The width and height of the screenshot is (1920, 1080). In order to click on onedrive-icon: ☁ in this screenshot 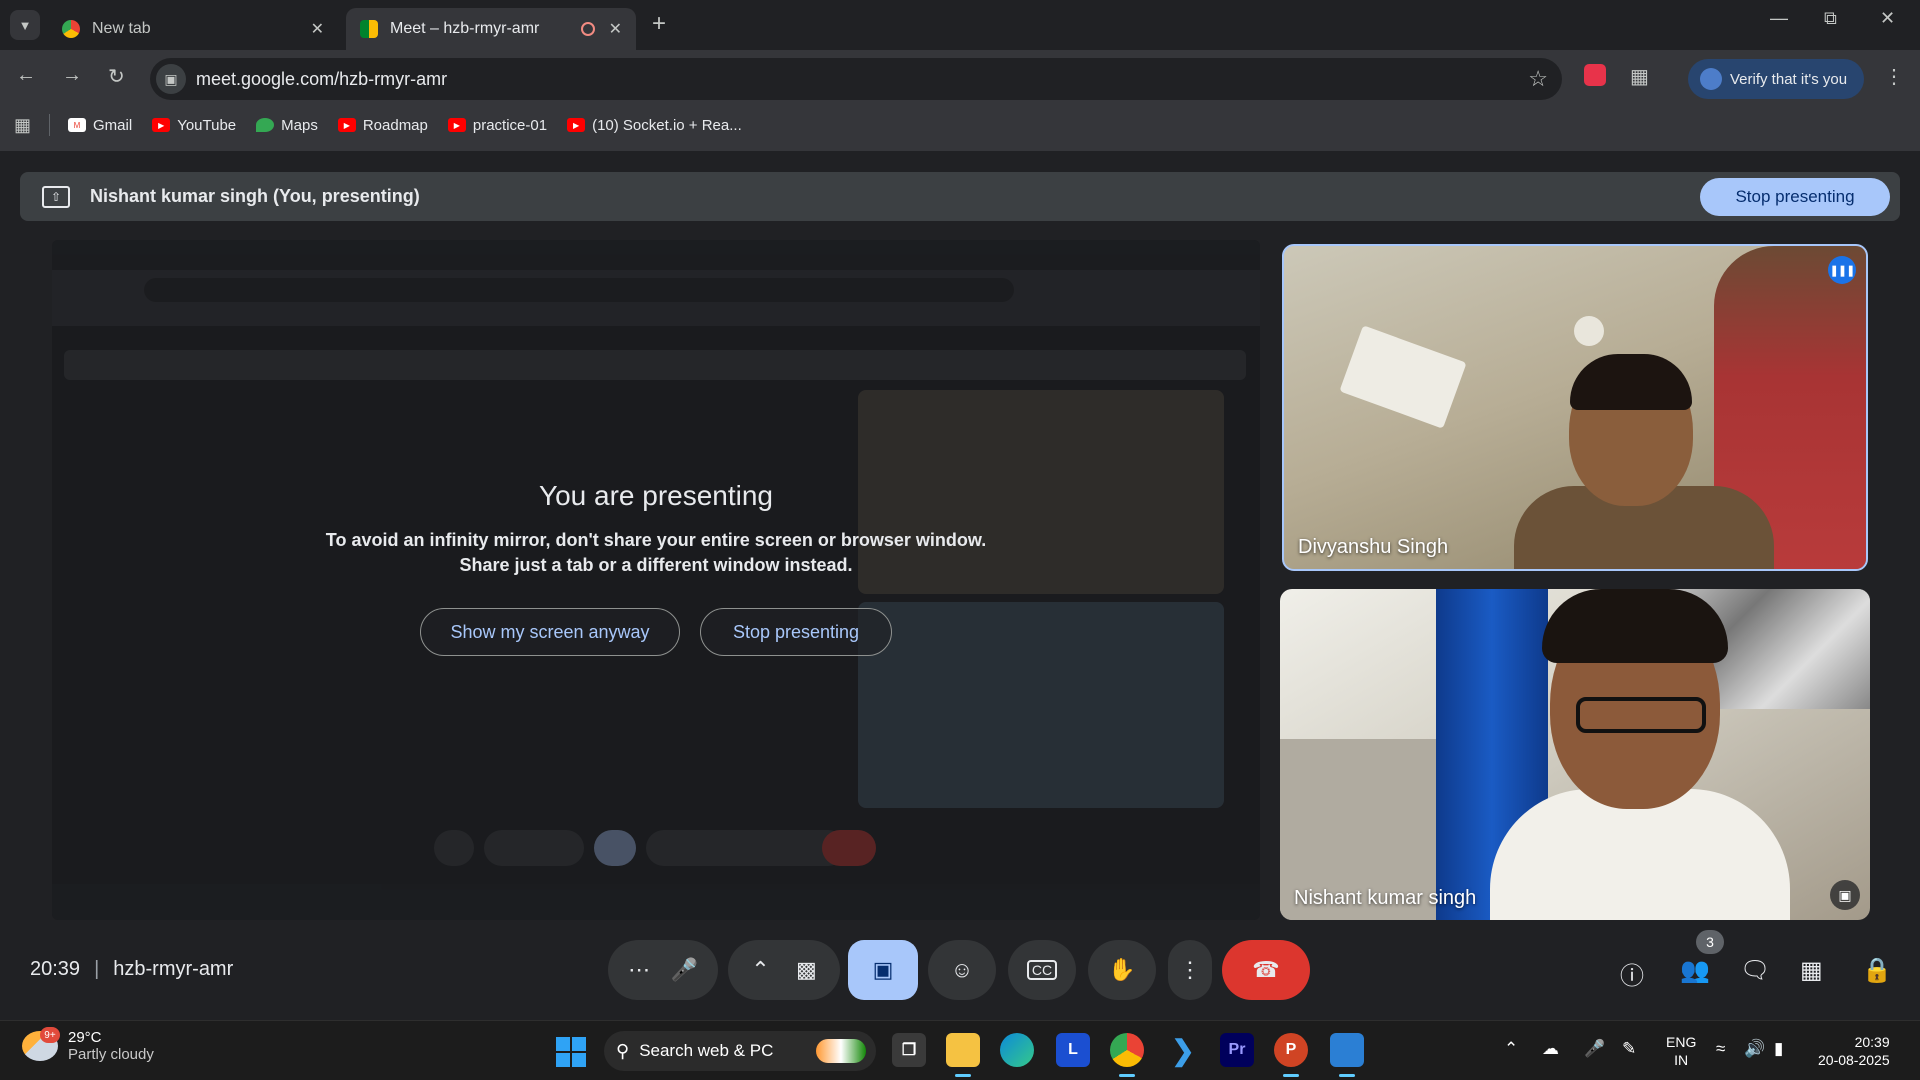, I will do `click(1550, 1049)`.